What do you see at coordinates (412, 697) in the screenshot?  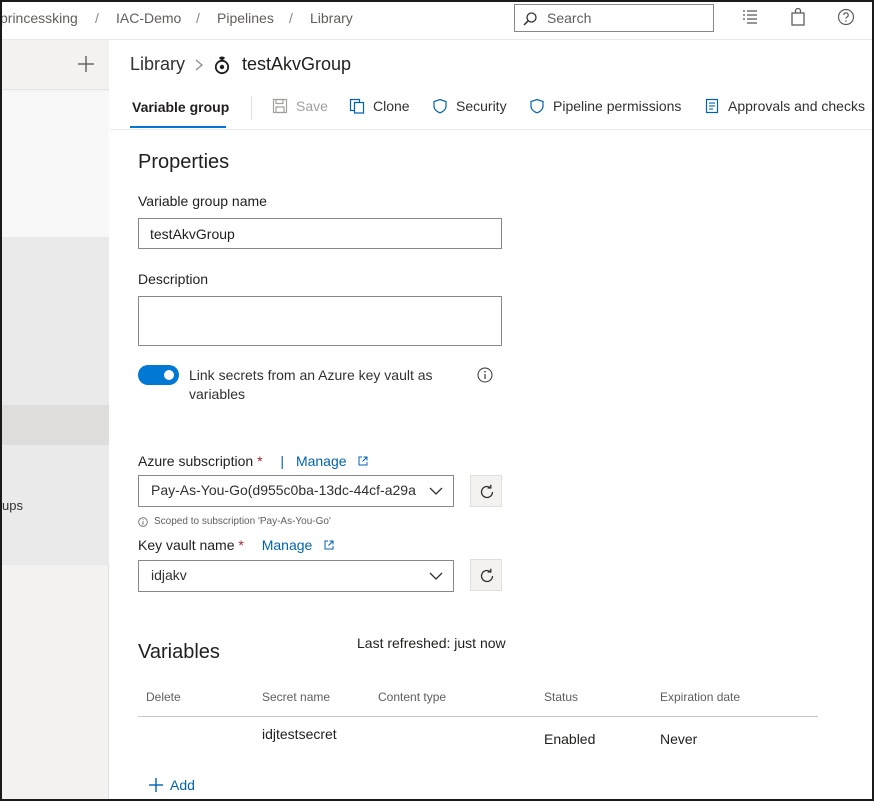 I see `column-header-content-type: Content type` at bounding box center [412, 697].